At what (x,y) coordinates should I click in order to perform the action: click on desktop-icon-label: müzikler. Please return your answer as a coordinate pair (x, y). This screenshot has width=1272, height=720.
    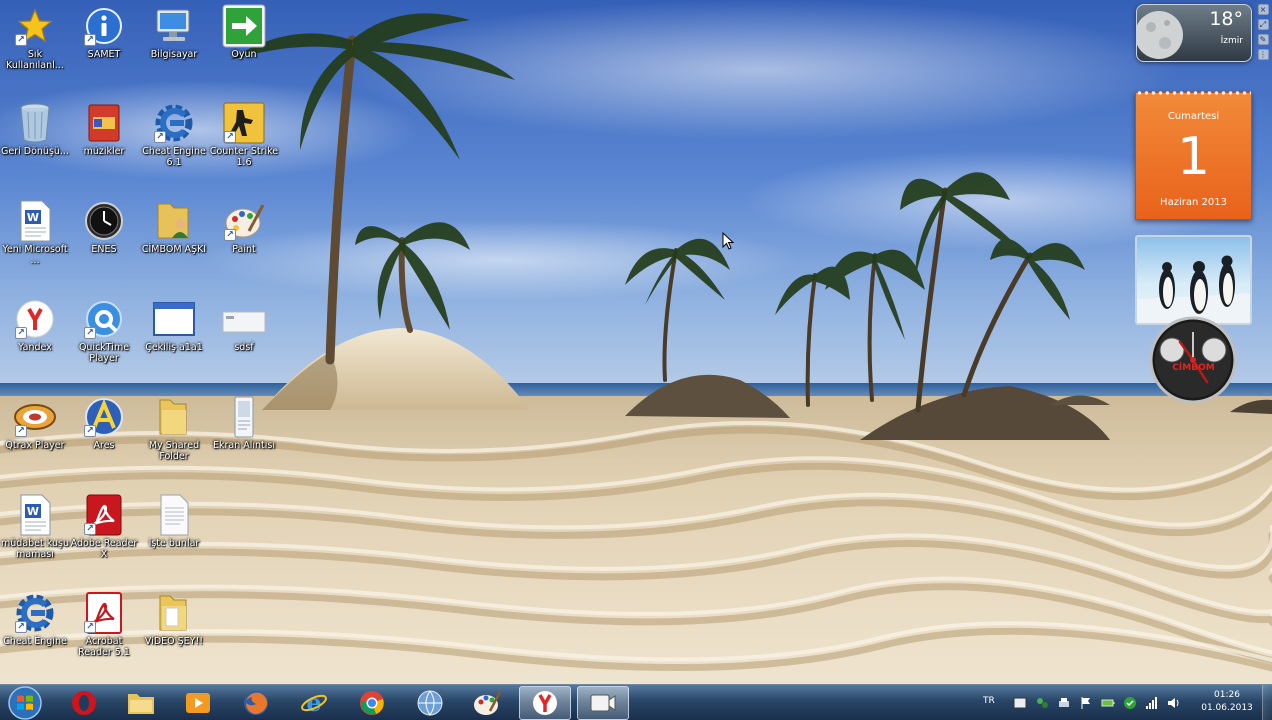
    Looking at the image, I should click on (104, 151).